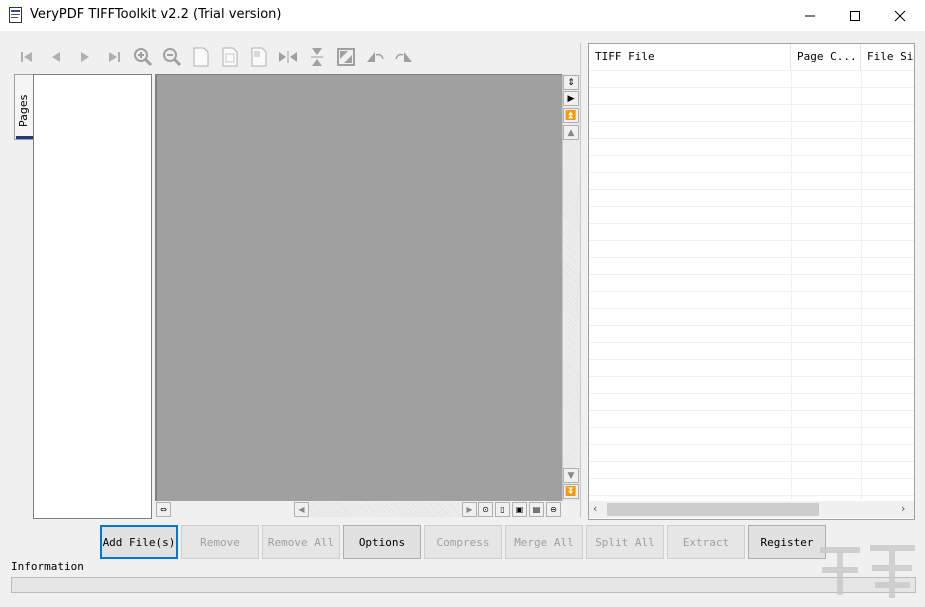  Describe the element at coordinates (139, 542) in the screenshot. I see `add-files-button: Add File(s)` at that location.